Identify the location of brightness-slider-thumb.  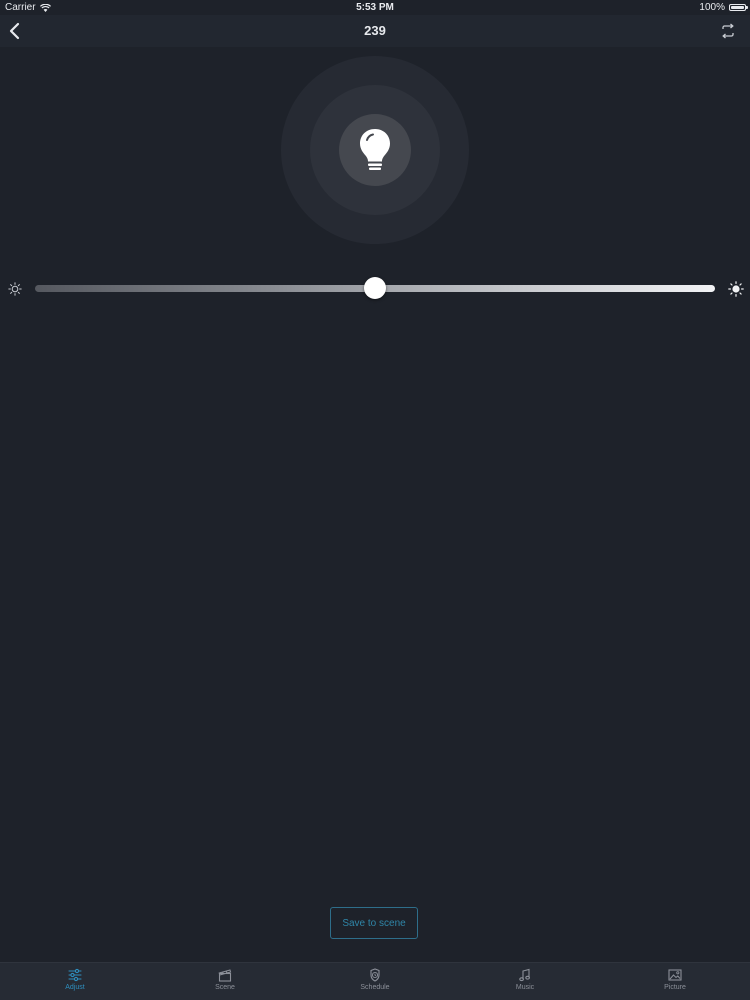
(375, 288).